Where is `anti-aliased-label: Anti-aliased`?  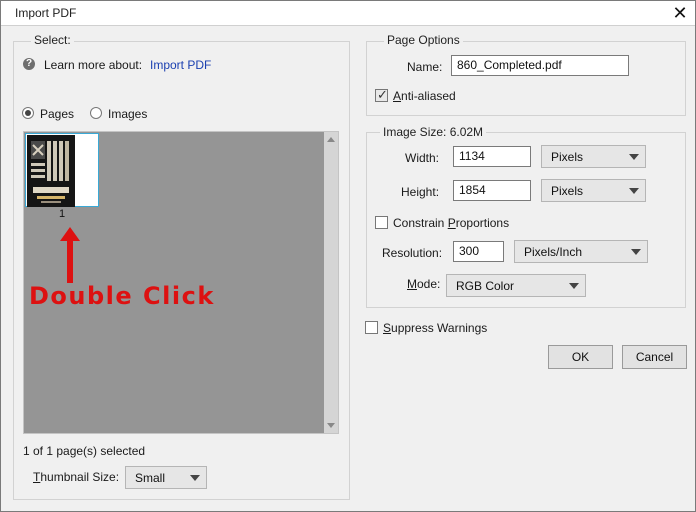
anti-aliased-label: Anti-aliased is located at coordinates (424, 96).